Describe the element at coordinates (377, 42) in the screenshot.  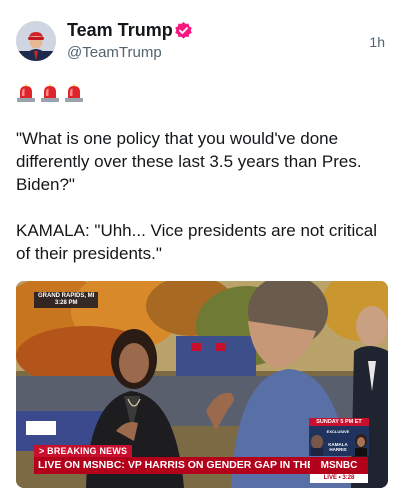
I see `post-timestamp: 1h` at that location.